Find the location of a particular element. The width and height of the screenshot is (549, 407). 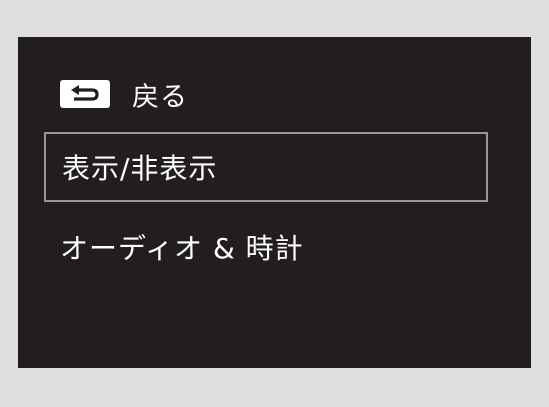

return-arrow-icon is located at coordinates (85, 94).